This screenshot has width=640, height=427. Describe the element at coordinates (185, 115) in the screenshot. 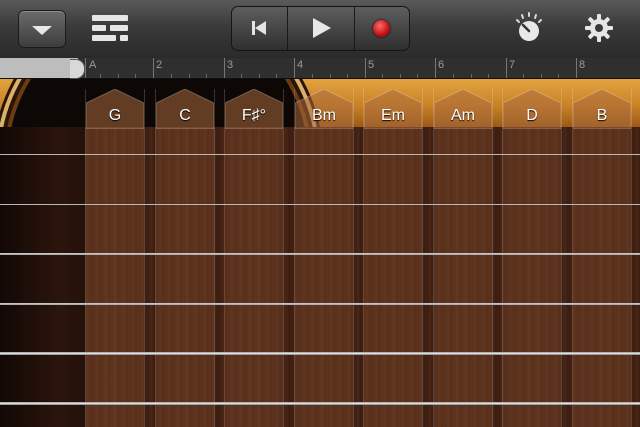

I see `chord-label: C` at that location.